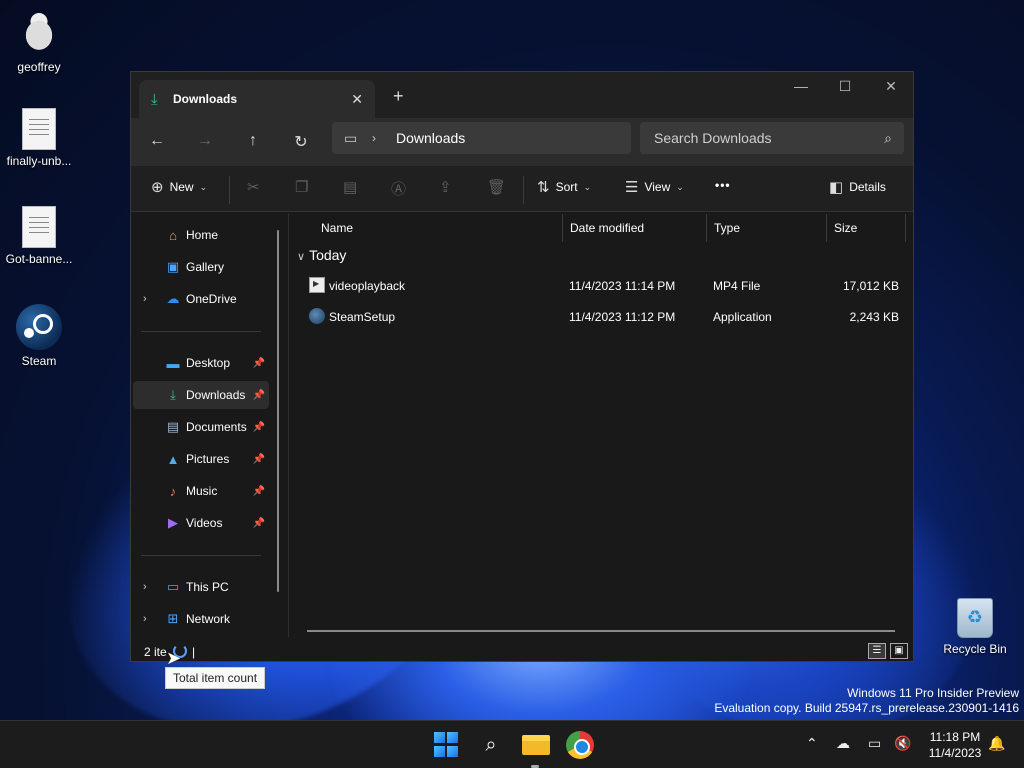  What do you see at coordinates (351, 137) in the screenshot?
I see `monitor-icon: ▭` at bounding box center [351, 137].